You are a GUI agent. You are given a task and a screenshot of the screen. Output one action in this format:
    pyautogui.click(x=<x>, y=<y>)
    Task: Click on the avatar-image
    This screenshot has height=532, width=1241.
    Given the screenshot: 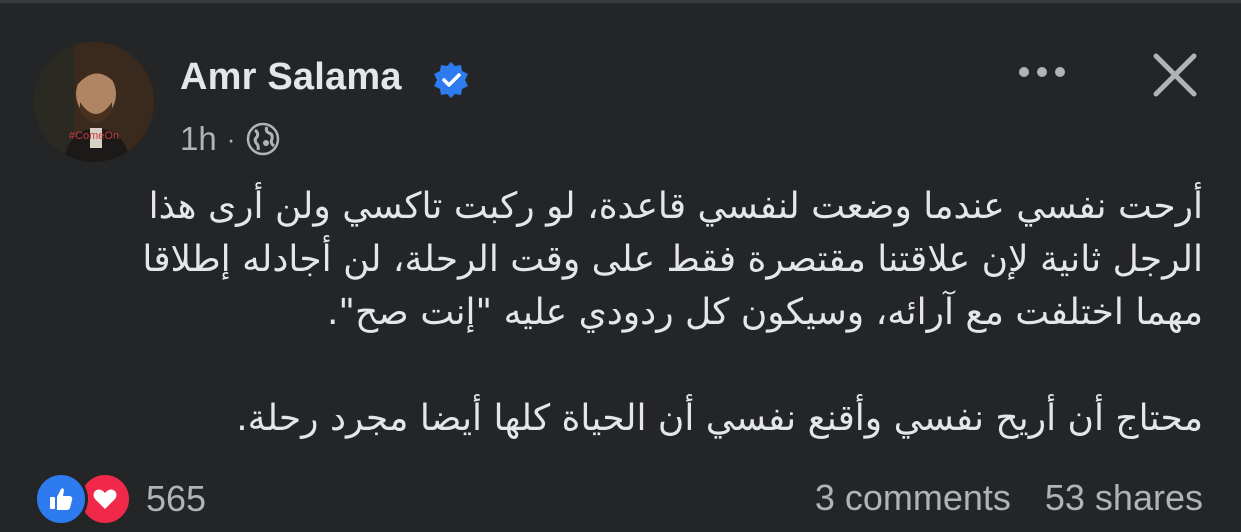 What is the action you would take?
    pyautogui.click(x=94, y=102)
    